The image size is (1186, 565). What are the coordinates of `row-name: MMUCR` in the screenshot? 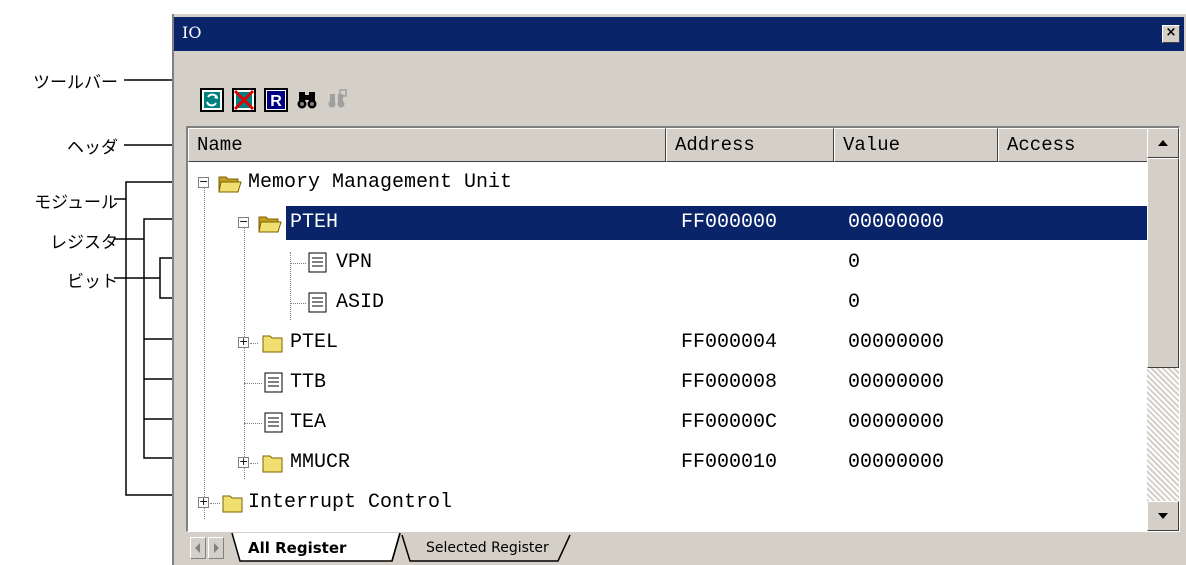 It's located at (320, 462).